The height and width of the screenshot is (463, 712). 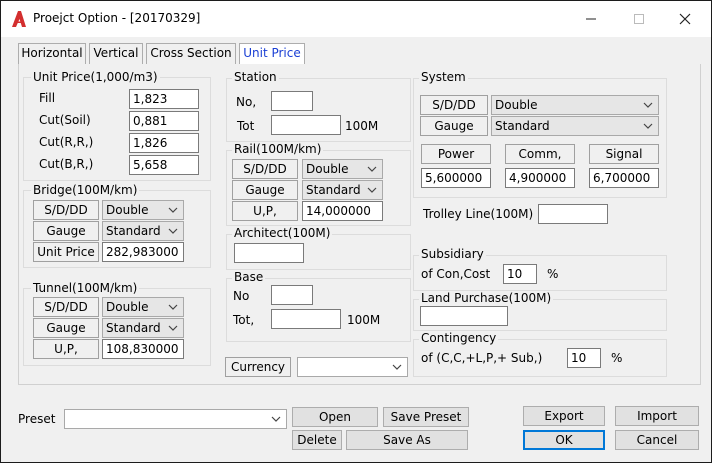 I want to click on import-button: Import, so click(x=657, y=416).